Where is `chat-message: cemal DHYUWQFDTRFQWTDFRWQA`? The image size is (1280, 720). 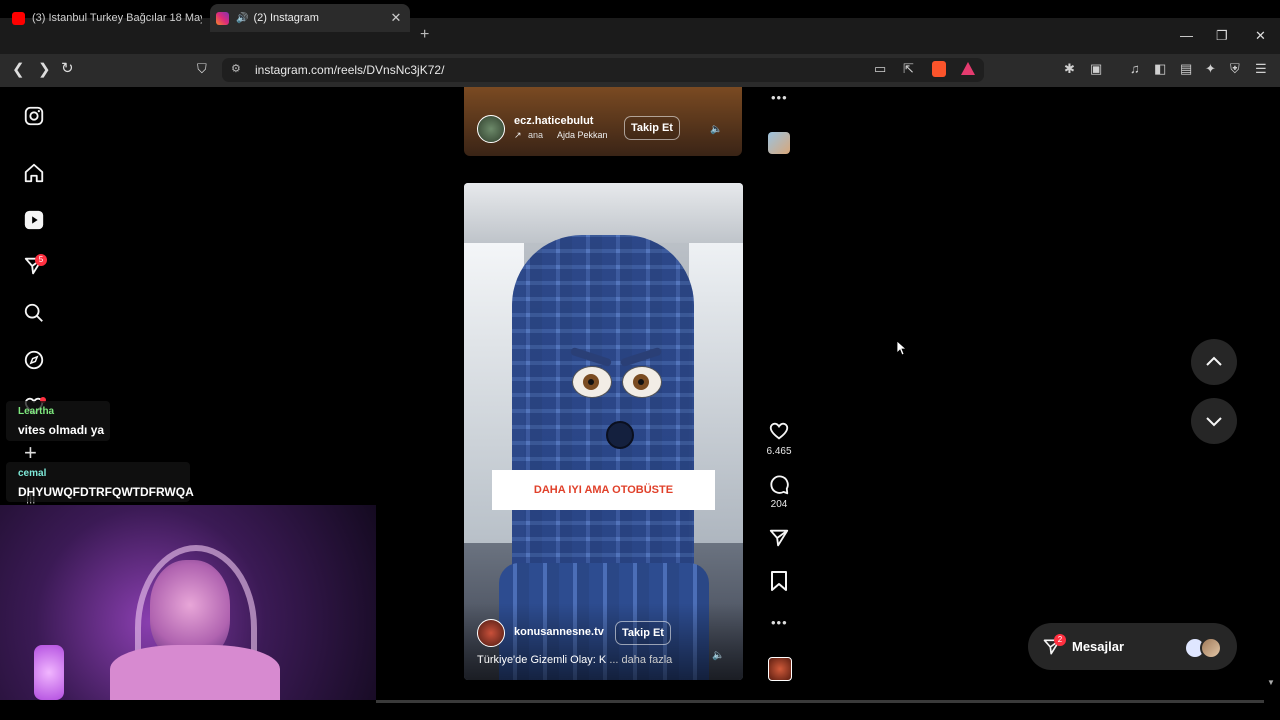 chat-message: cemal DHYUWQFDTRFQWTDFRWQA is located at coordinates (100, 482).